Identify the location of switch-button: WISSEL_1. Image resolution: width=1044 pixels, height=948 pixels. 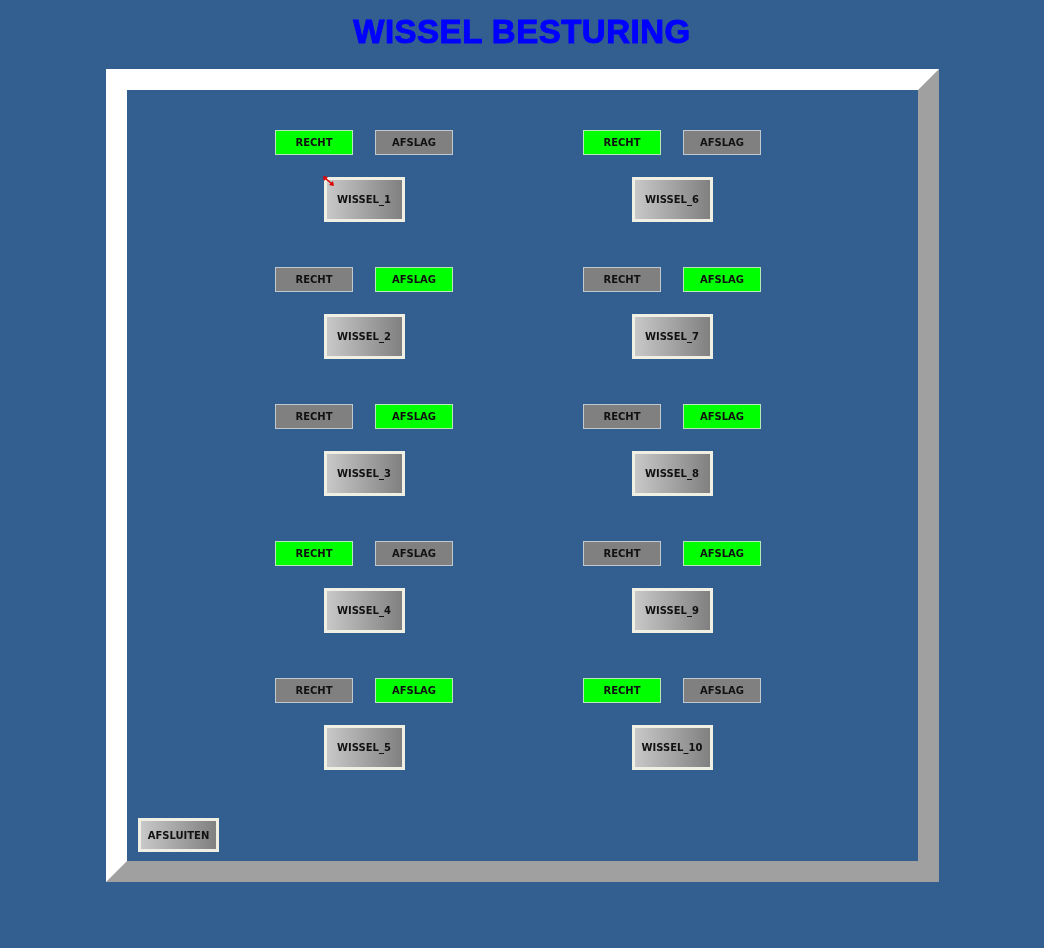
(364, 199).